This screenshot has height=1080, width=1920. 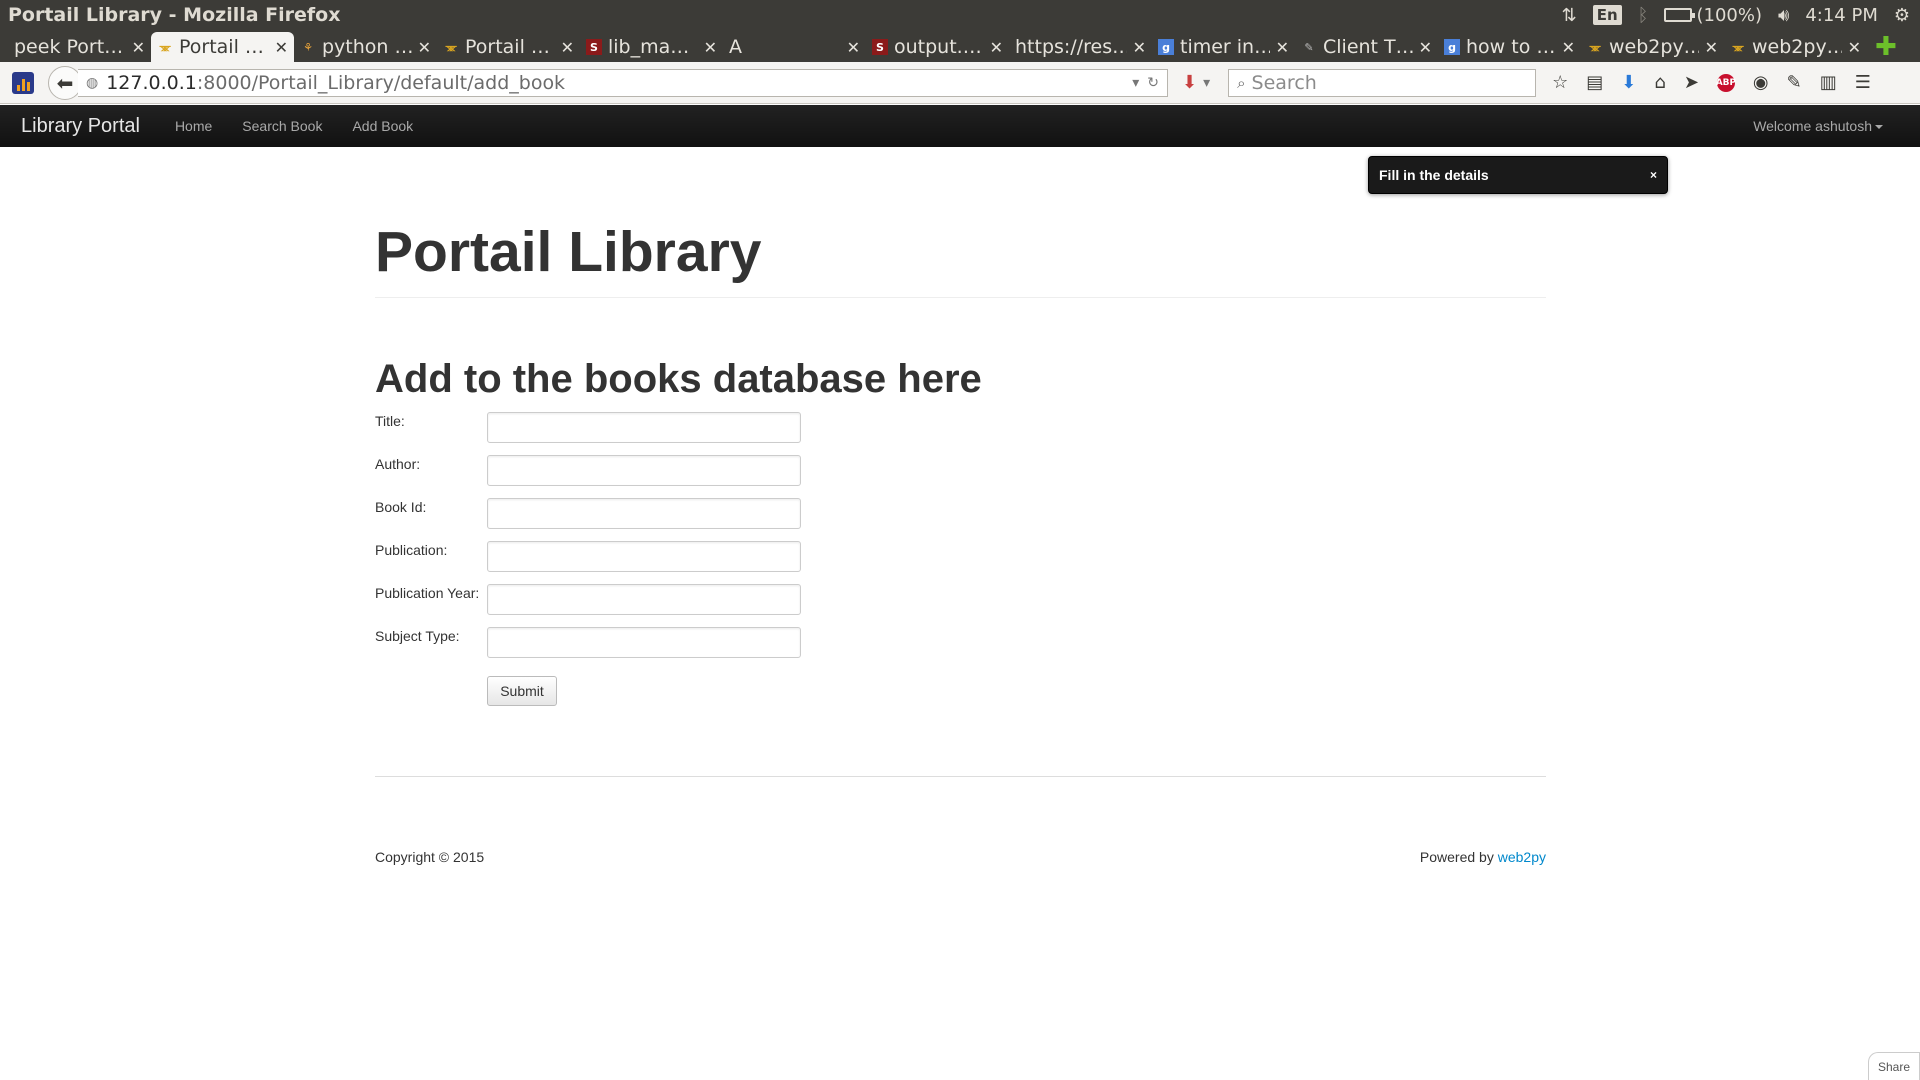 What do you see at coordinates (508, 47) in the screenshot?
I see `tab: ᚘ Portail … ✕` at bounding box center [508, 47].